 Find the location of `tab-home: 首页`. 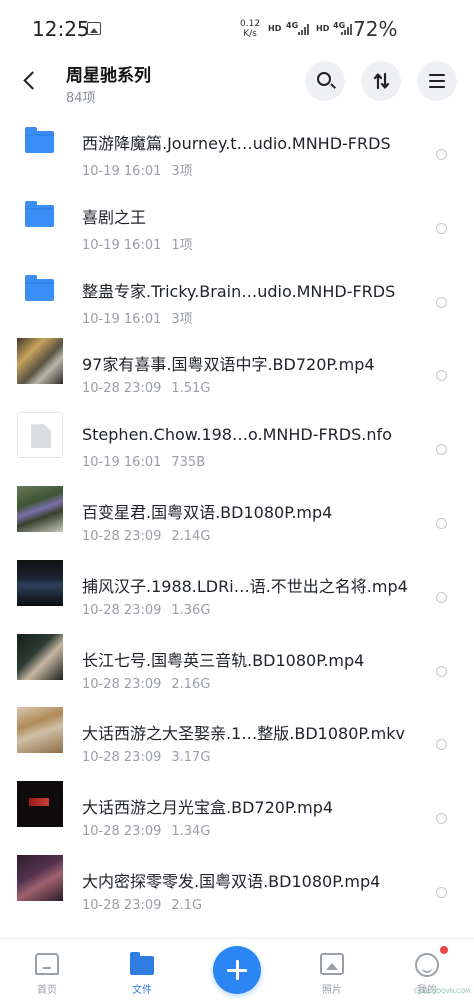

tab-home: 首页 is located at coordinates (47, 969).